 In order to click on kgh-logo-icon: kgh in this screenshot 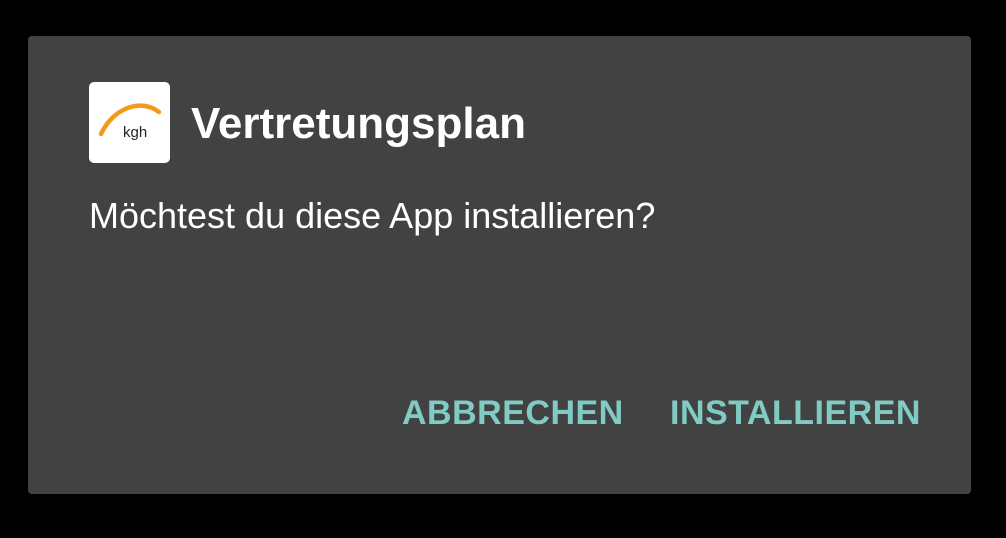, I will do `click(130, 122)`.